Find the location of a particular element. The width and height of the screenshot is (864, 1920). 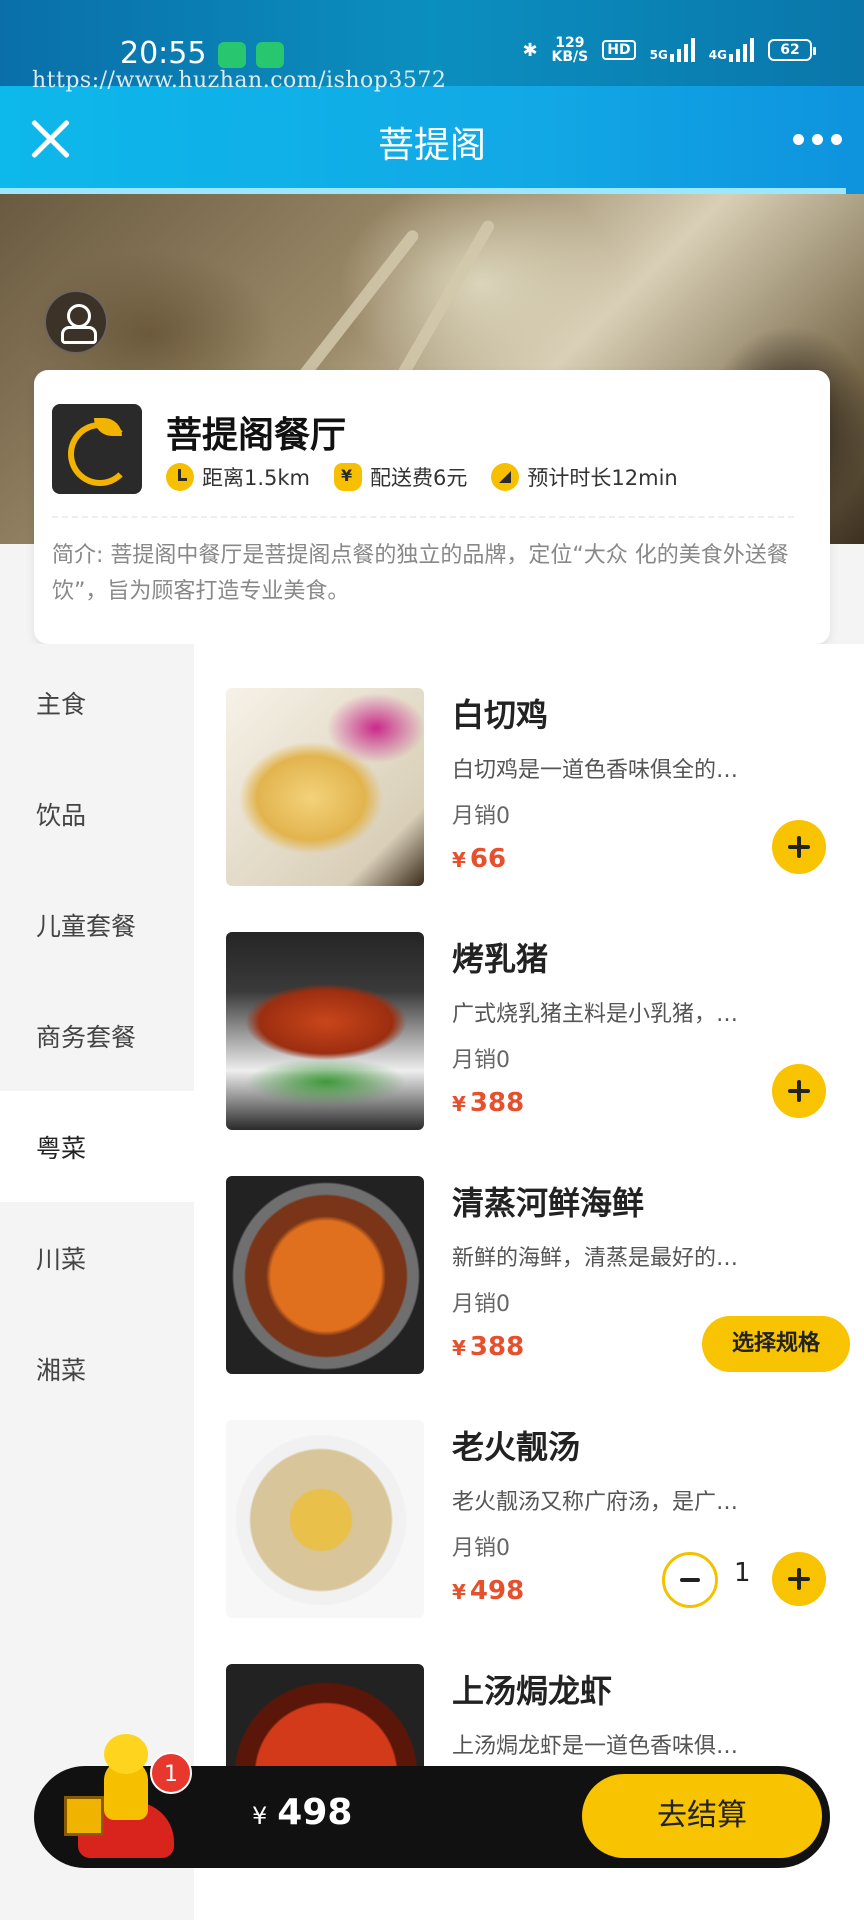

menu-item: 烤乳猪 广式烧乳猪主料是小乳猪，… 月销0 ¥388 is located at coordinates (536, 1032).